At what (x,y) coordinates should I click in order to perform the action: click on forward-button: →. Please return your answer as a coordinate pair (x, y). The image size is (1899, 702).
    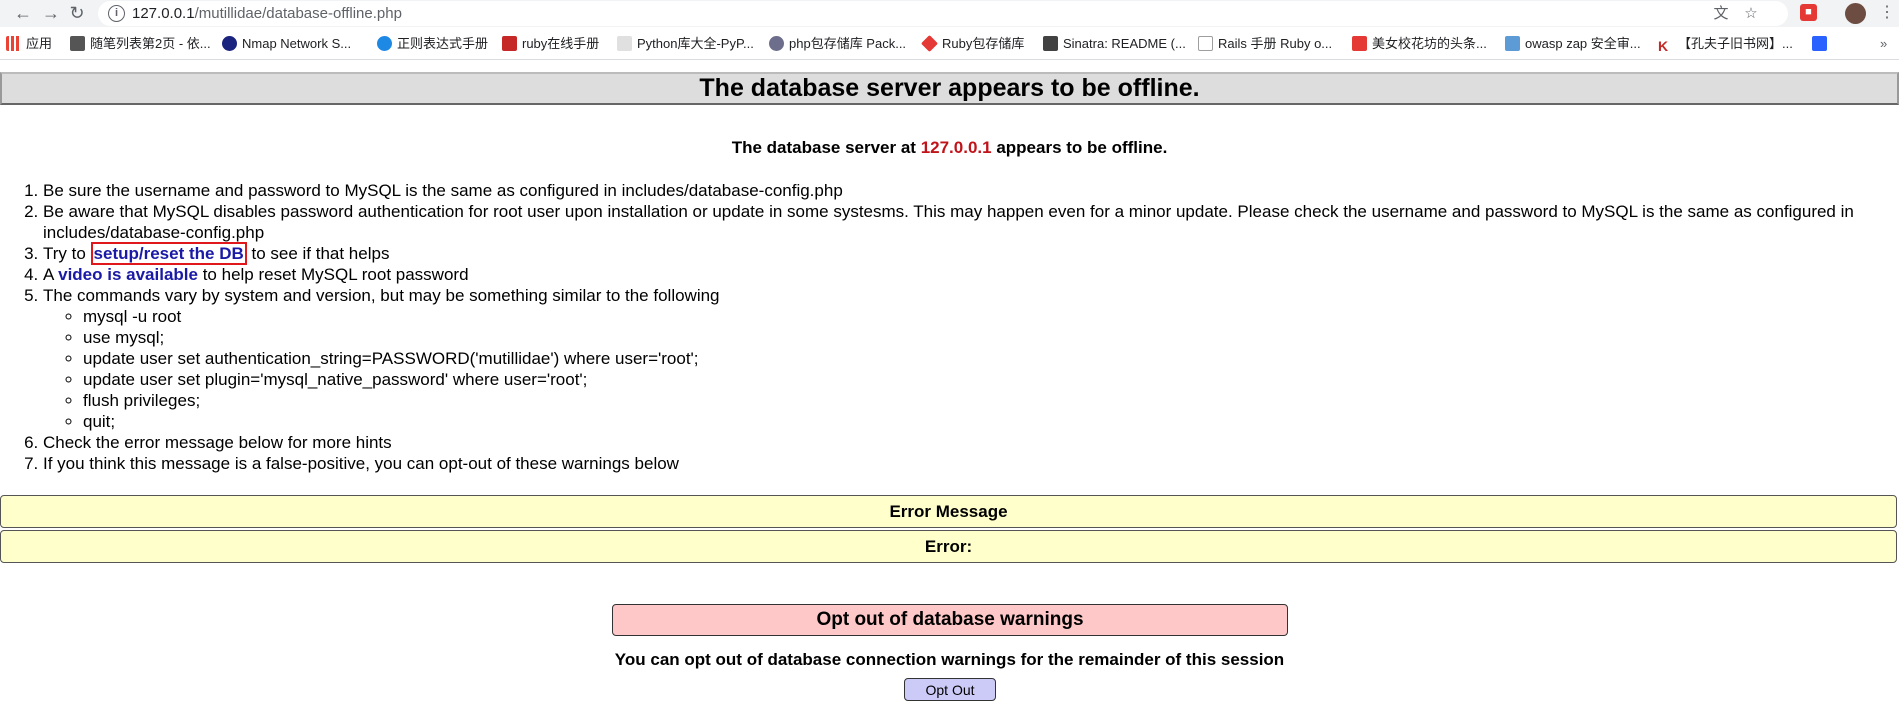
    Looking at the image, I should click on (51, 13).